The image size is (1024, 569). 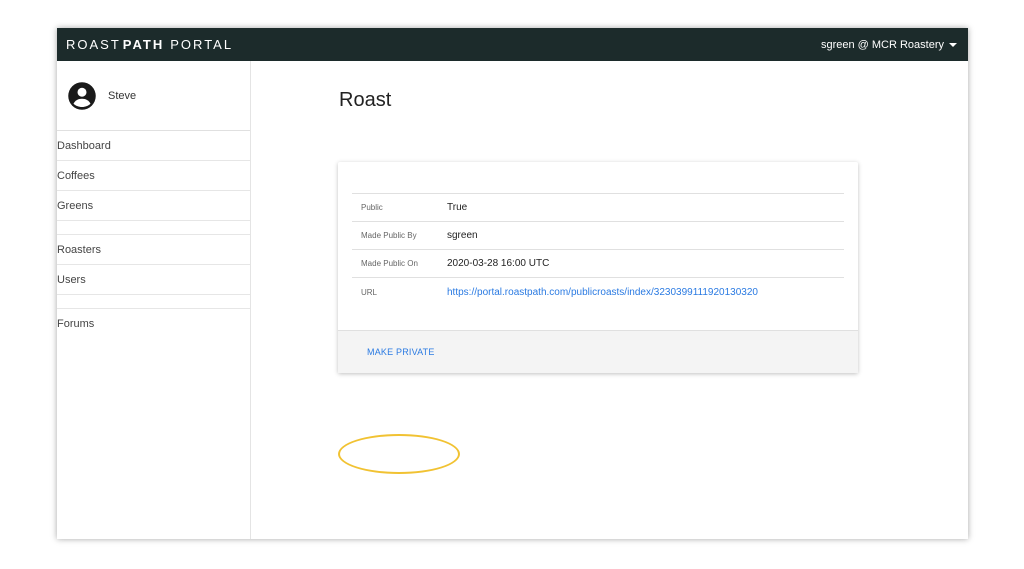 I want to click on card-actions: MAKE PRIVATE, so click(x=598, y=351).